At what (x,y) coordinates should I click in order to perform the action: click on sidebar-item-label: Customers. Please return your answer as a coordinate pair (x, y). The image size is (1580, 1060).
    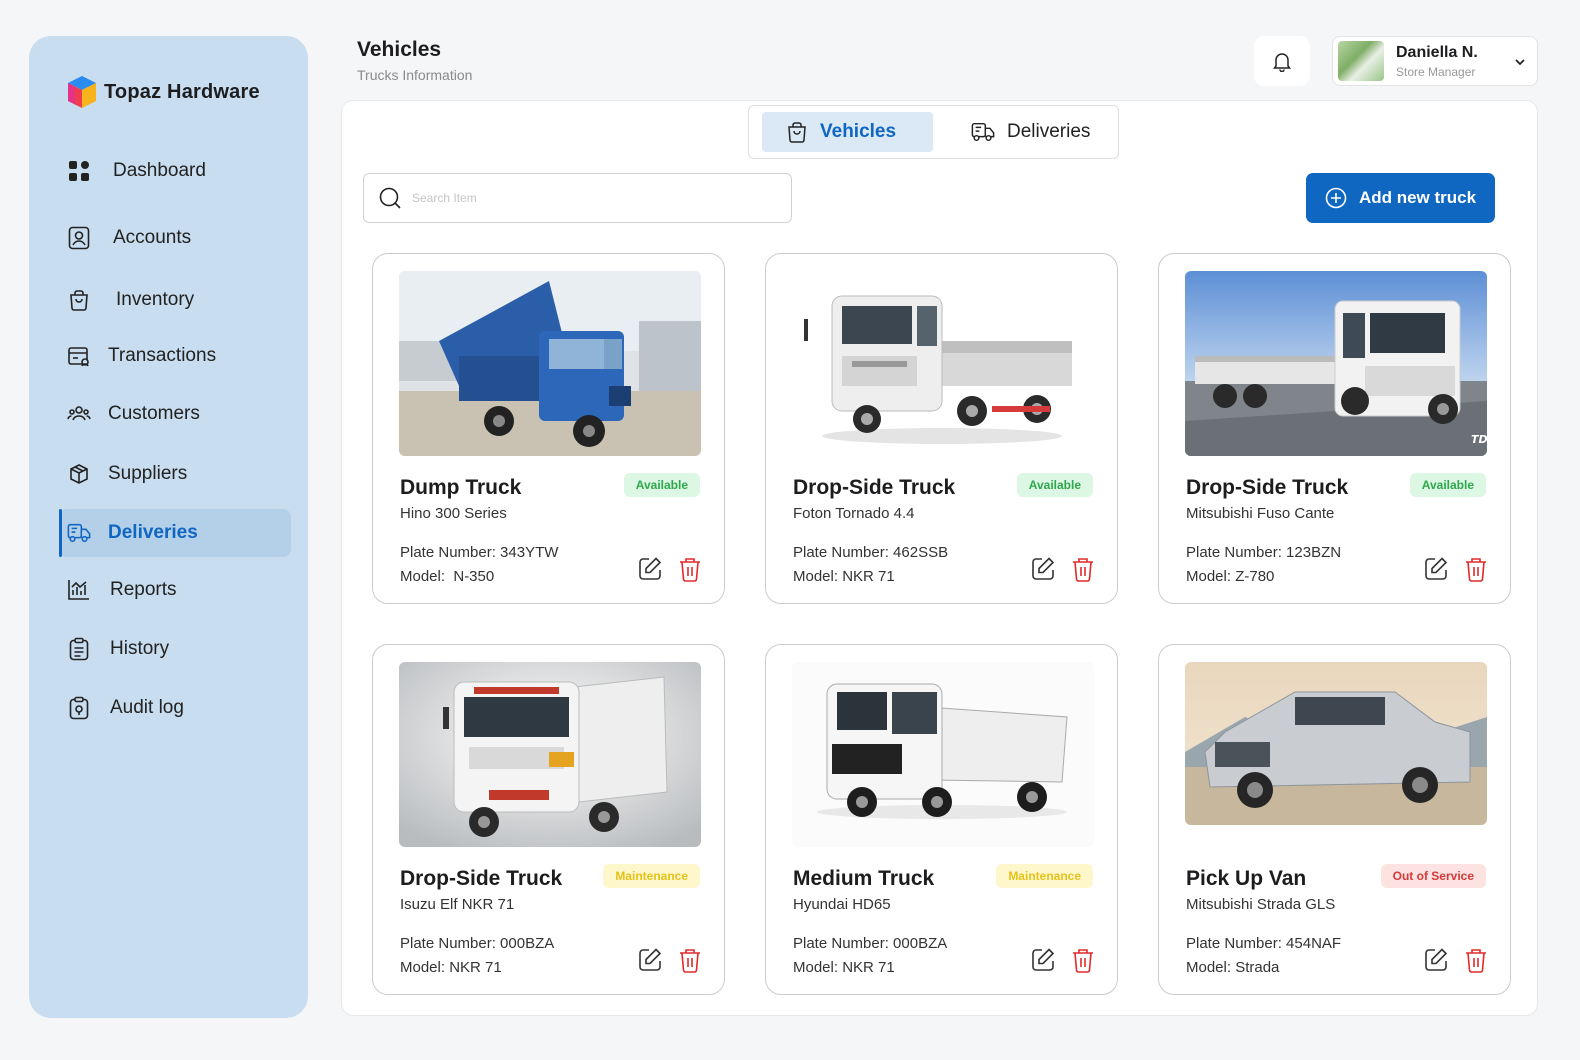
    Looking at the image, I should click on (154, 413).